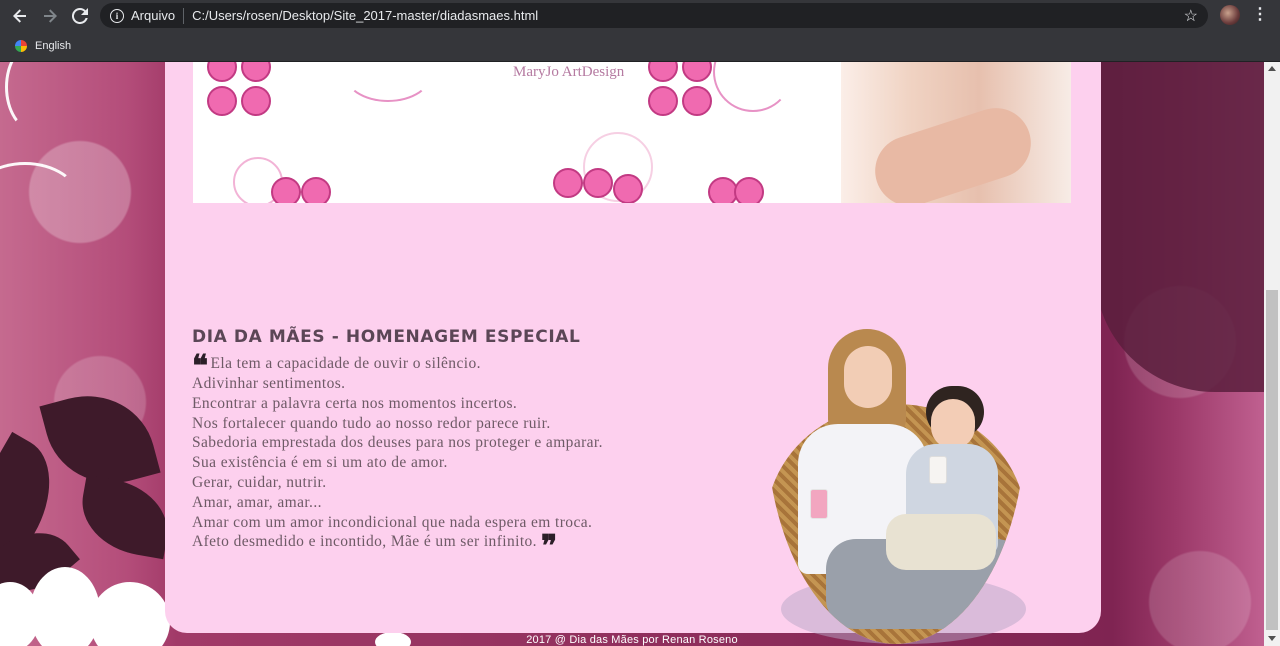  Describe the element at coordinates (569, 72) in the screenshot. I see `banner-credit: MaryJo ArtDesign` at that location.